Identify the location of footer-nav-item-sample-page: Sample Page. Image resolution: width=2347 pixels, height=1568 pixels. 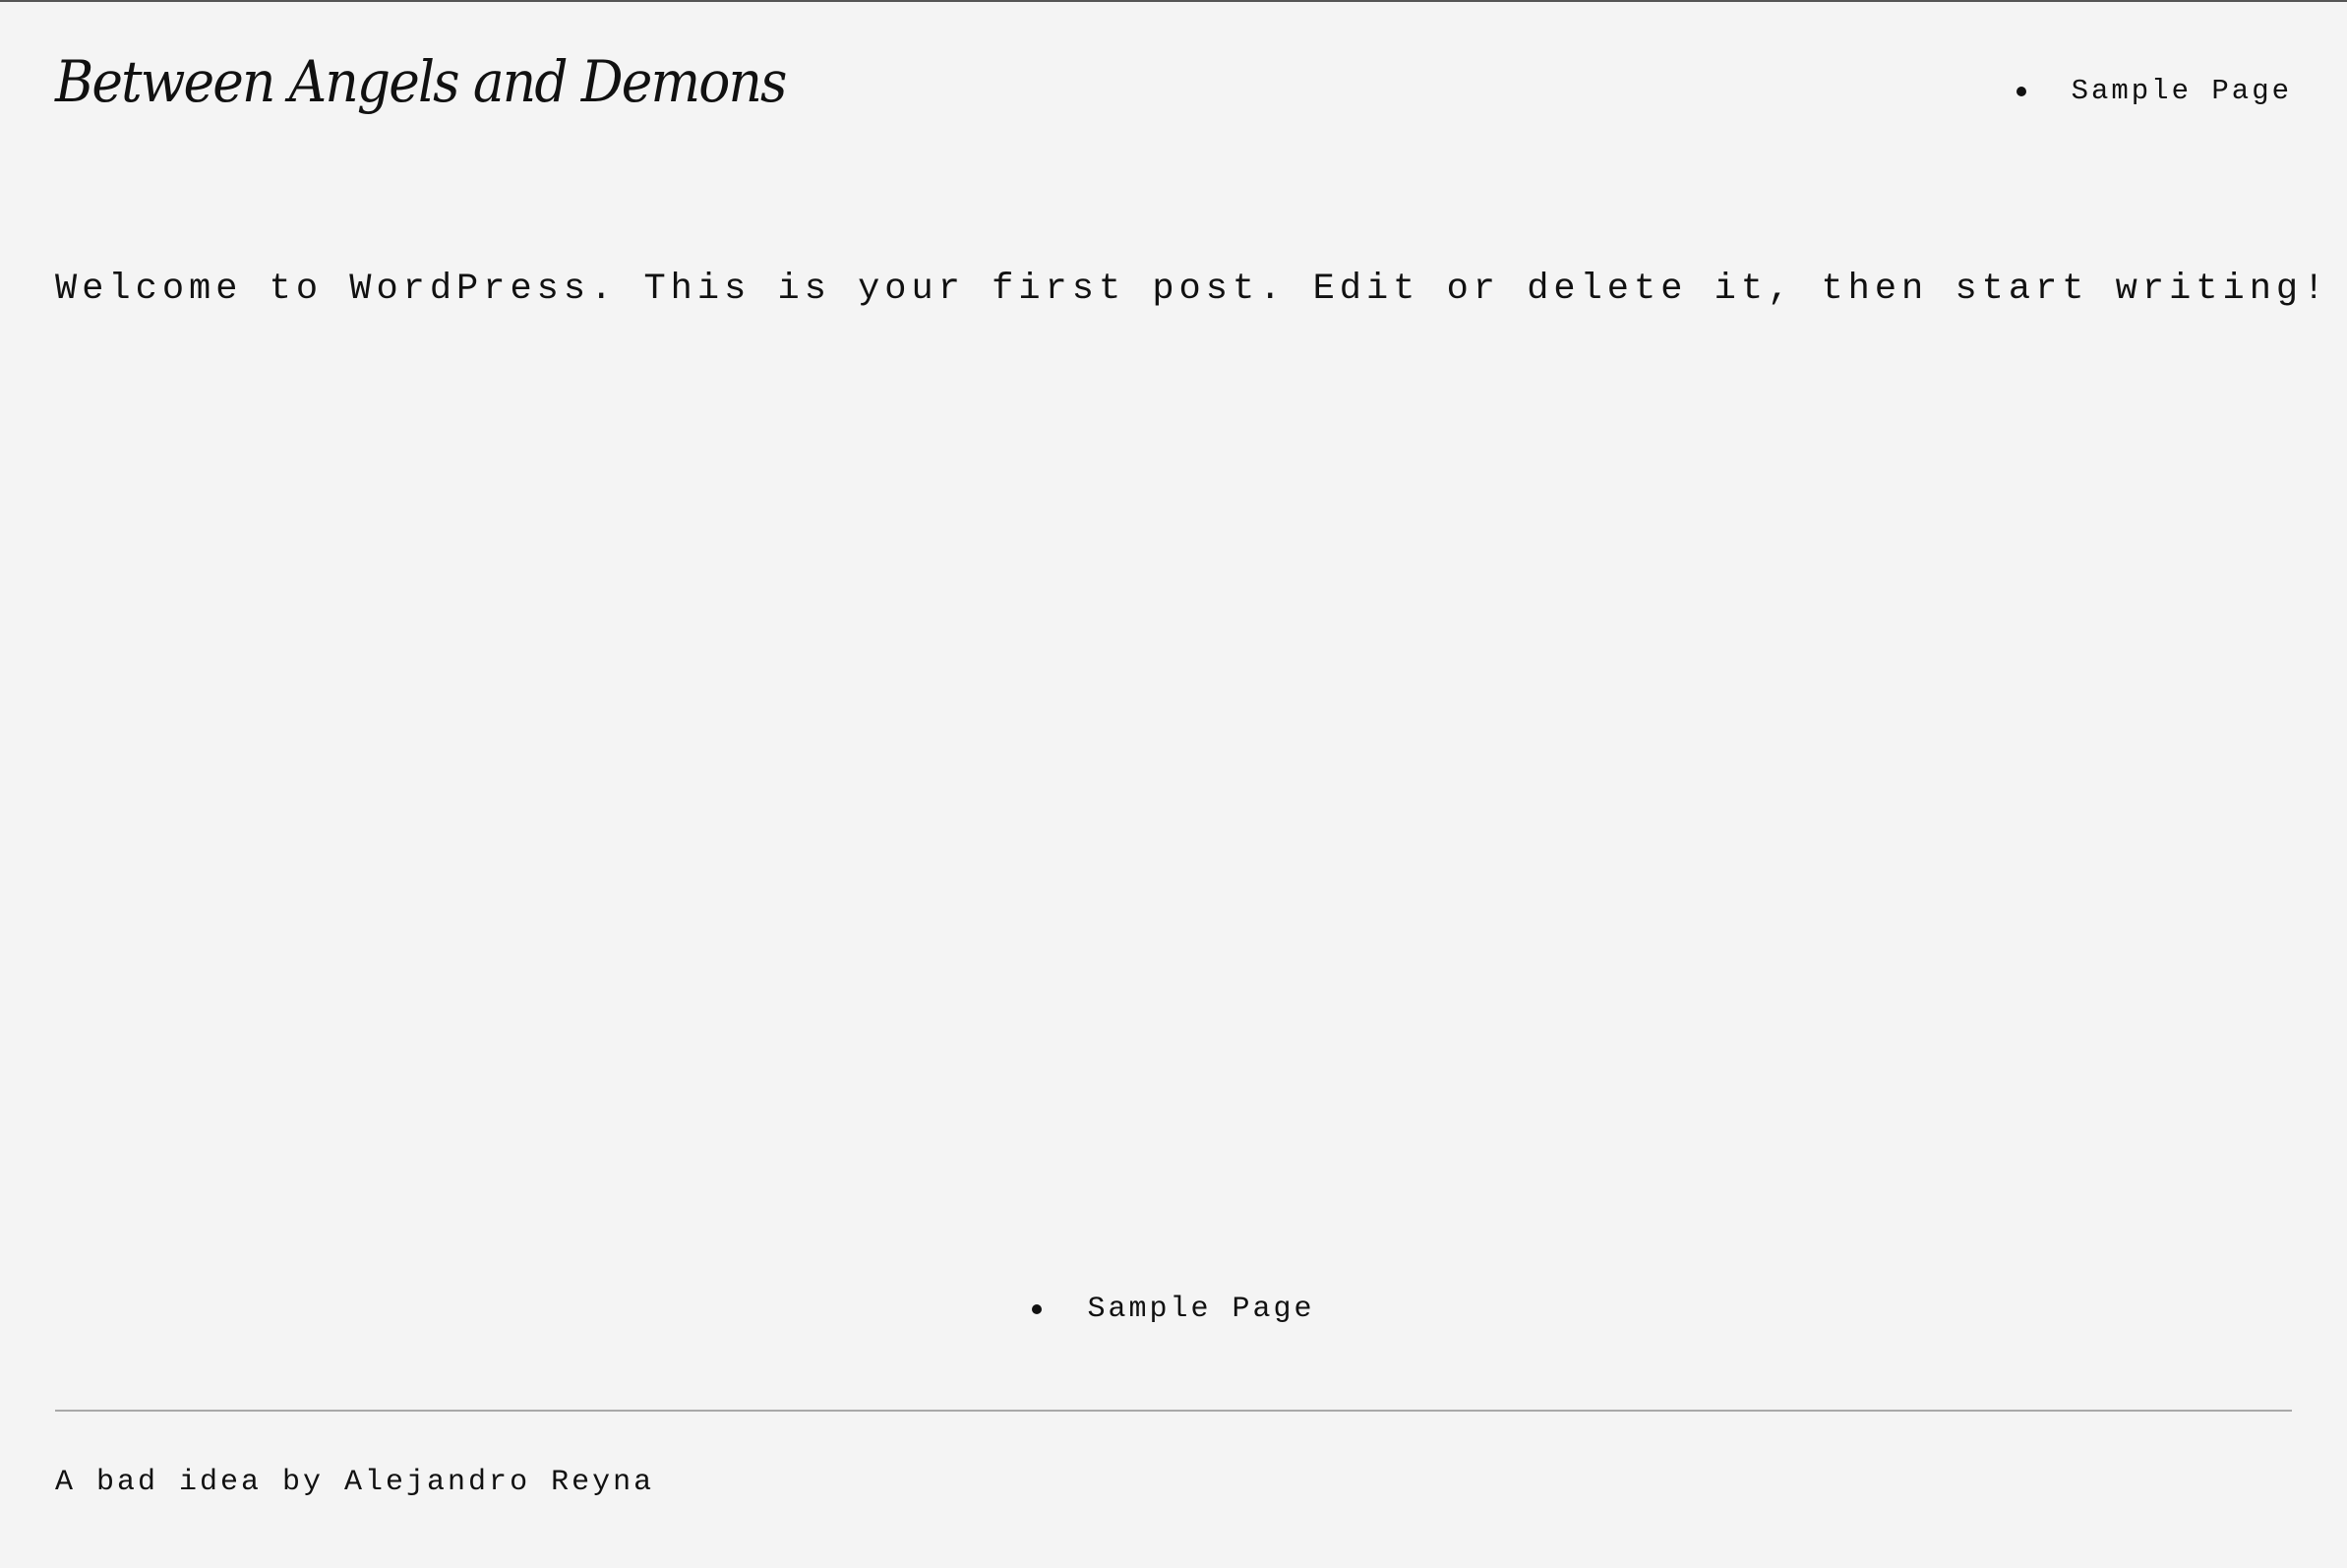
(1173, 1309).